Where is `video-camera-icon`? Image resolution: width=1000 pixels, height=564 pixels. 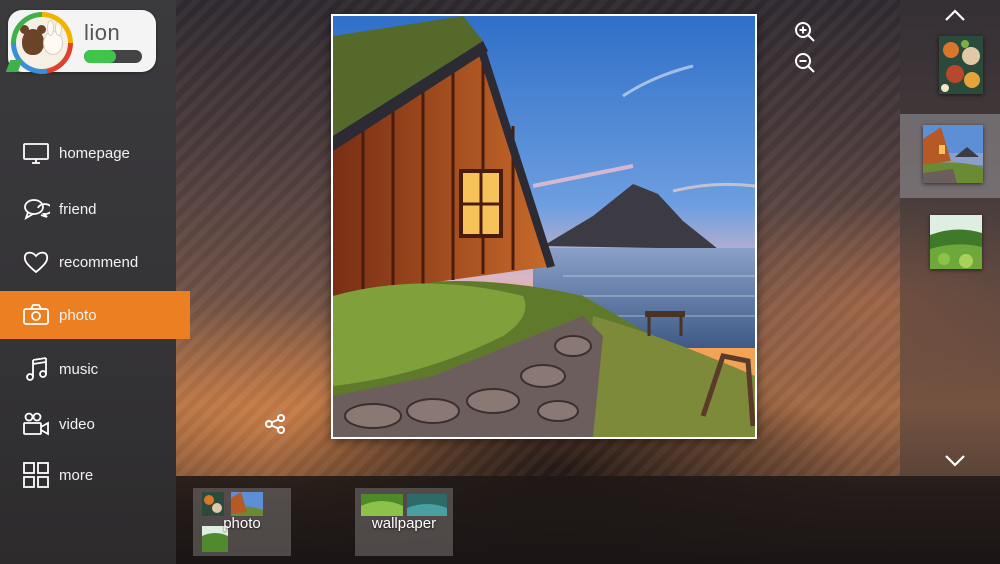
video-camera-icon is located at coordinates (36, 424).